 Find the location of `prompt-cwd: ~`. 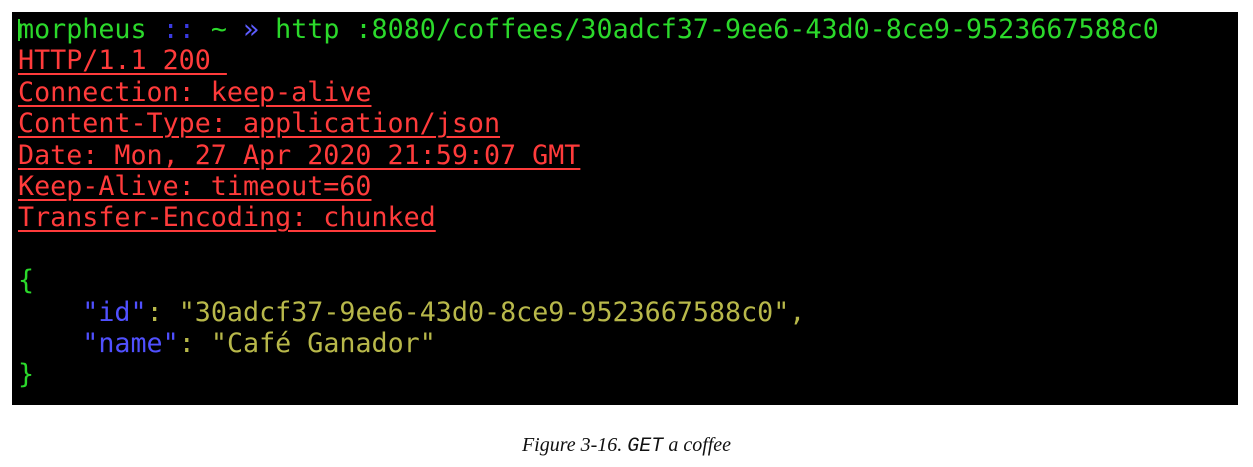

prompt-cwd: ~ is located at coordinates (218, 29).